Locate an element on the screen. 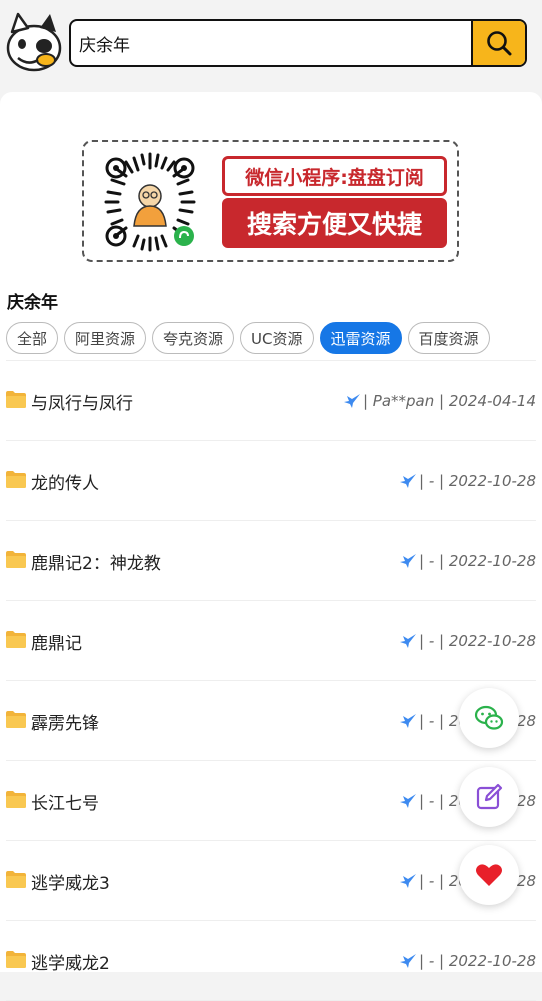 This screenshot has width=542, height=1001. wechat-button is located at coordinates (489, 718).